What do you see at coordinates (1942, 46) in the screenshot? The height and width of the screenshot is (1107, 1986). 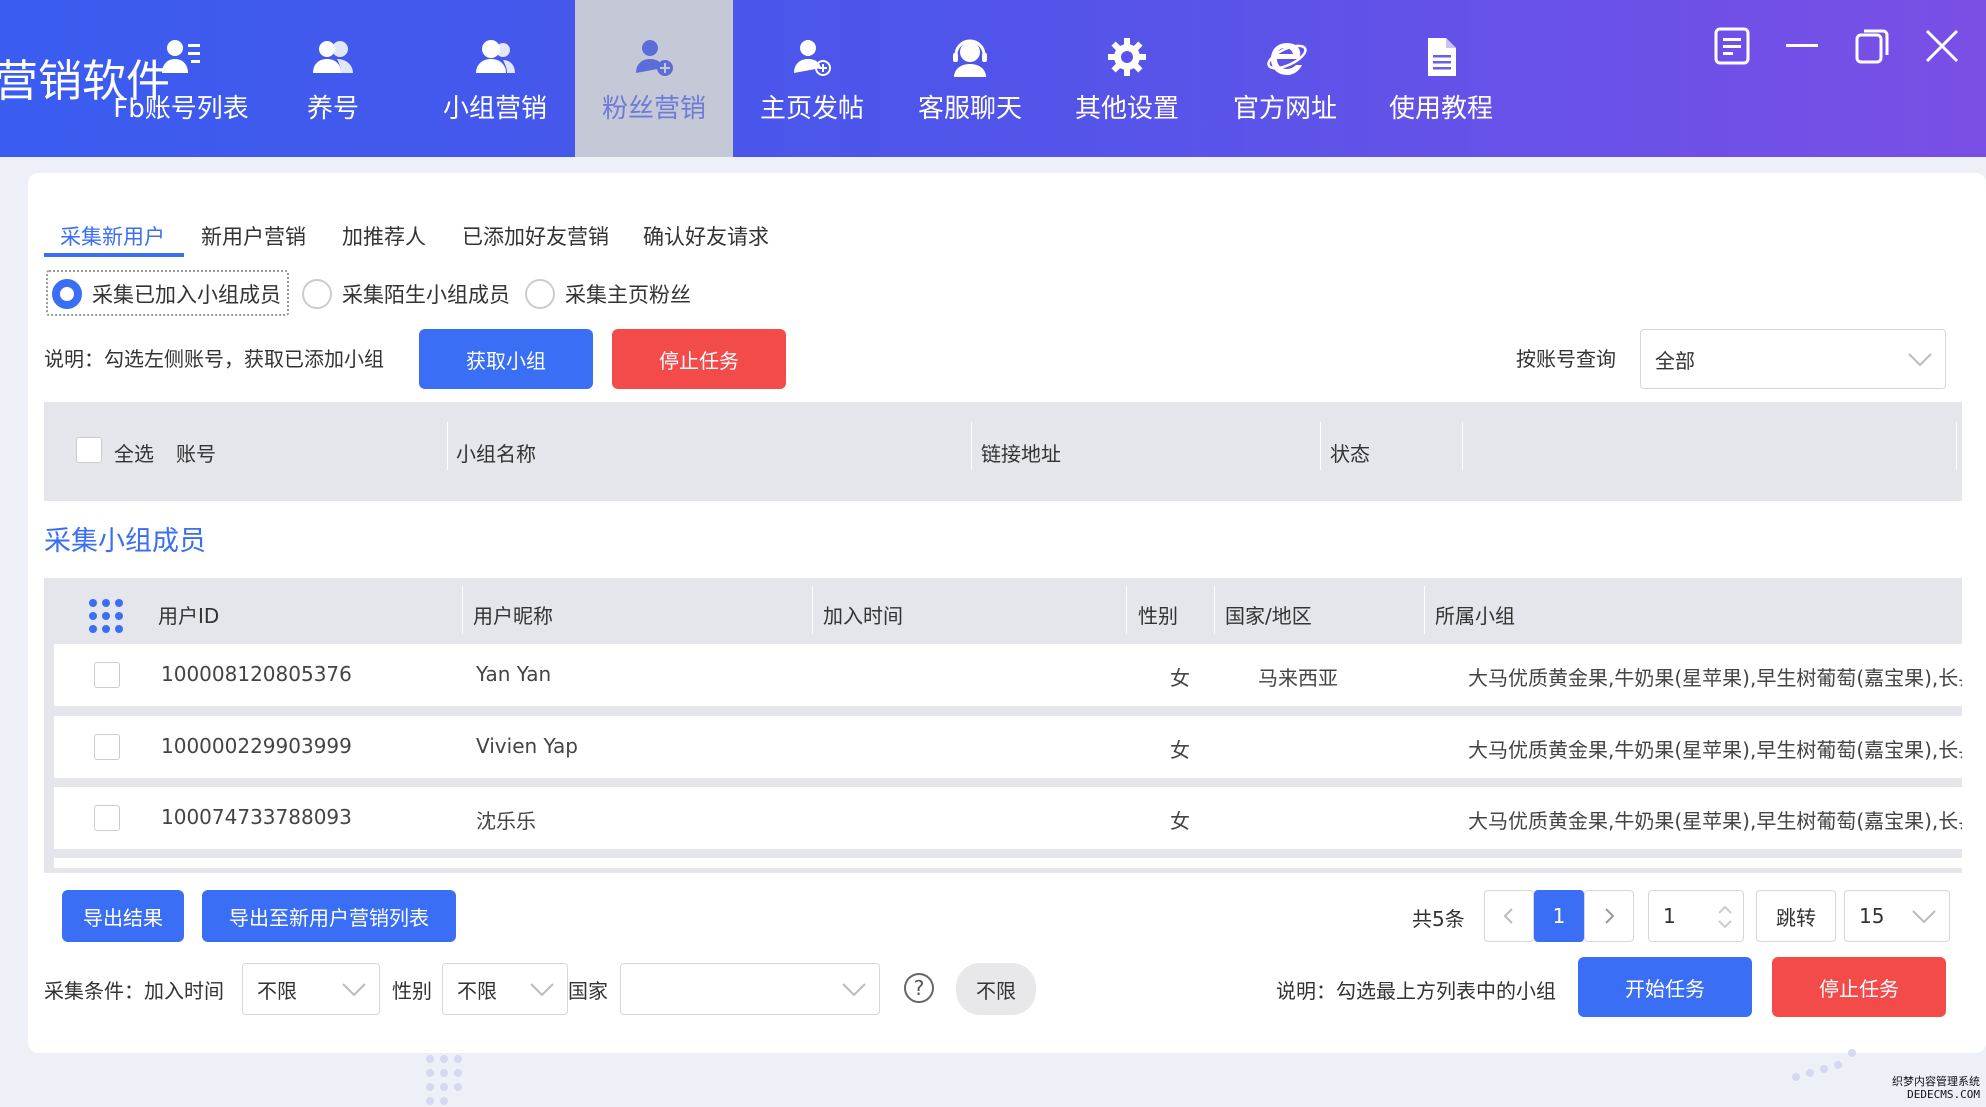 I see `close-icon` at bounding box center [1942, 46].